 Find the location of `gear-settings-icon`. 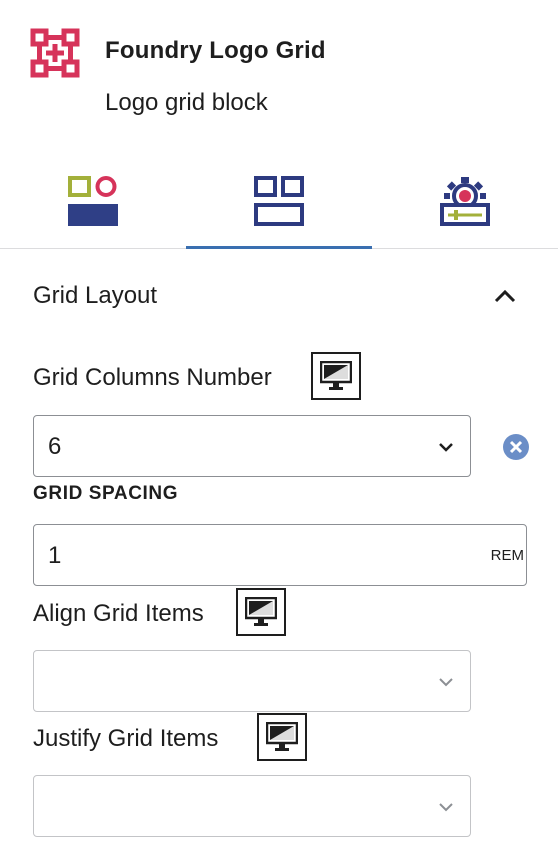

gear-settings-icon is located at coordinates (465, 201).